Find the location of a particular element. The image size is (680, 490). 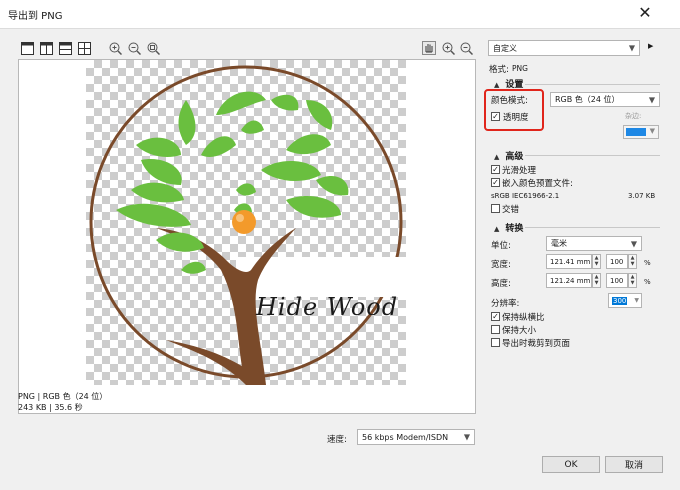

embed-profile-label: 嵌入颜色预置文件: is located at coordinates (537, 184).